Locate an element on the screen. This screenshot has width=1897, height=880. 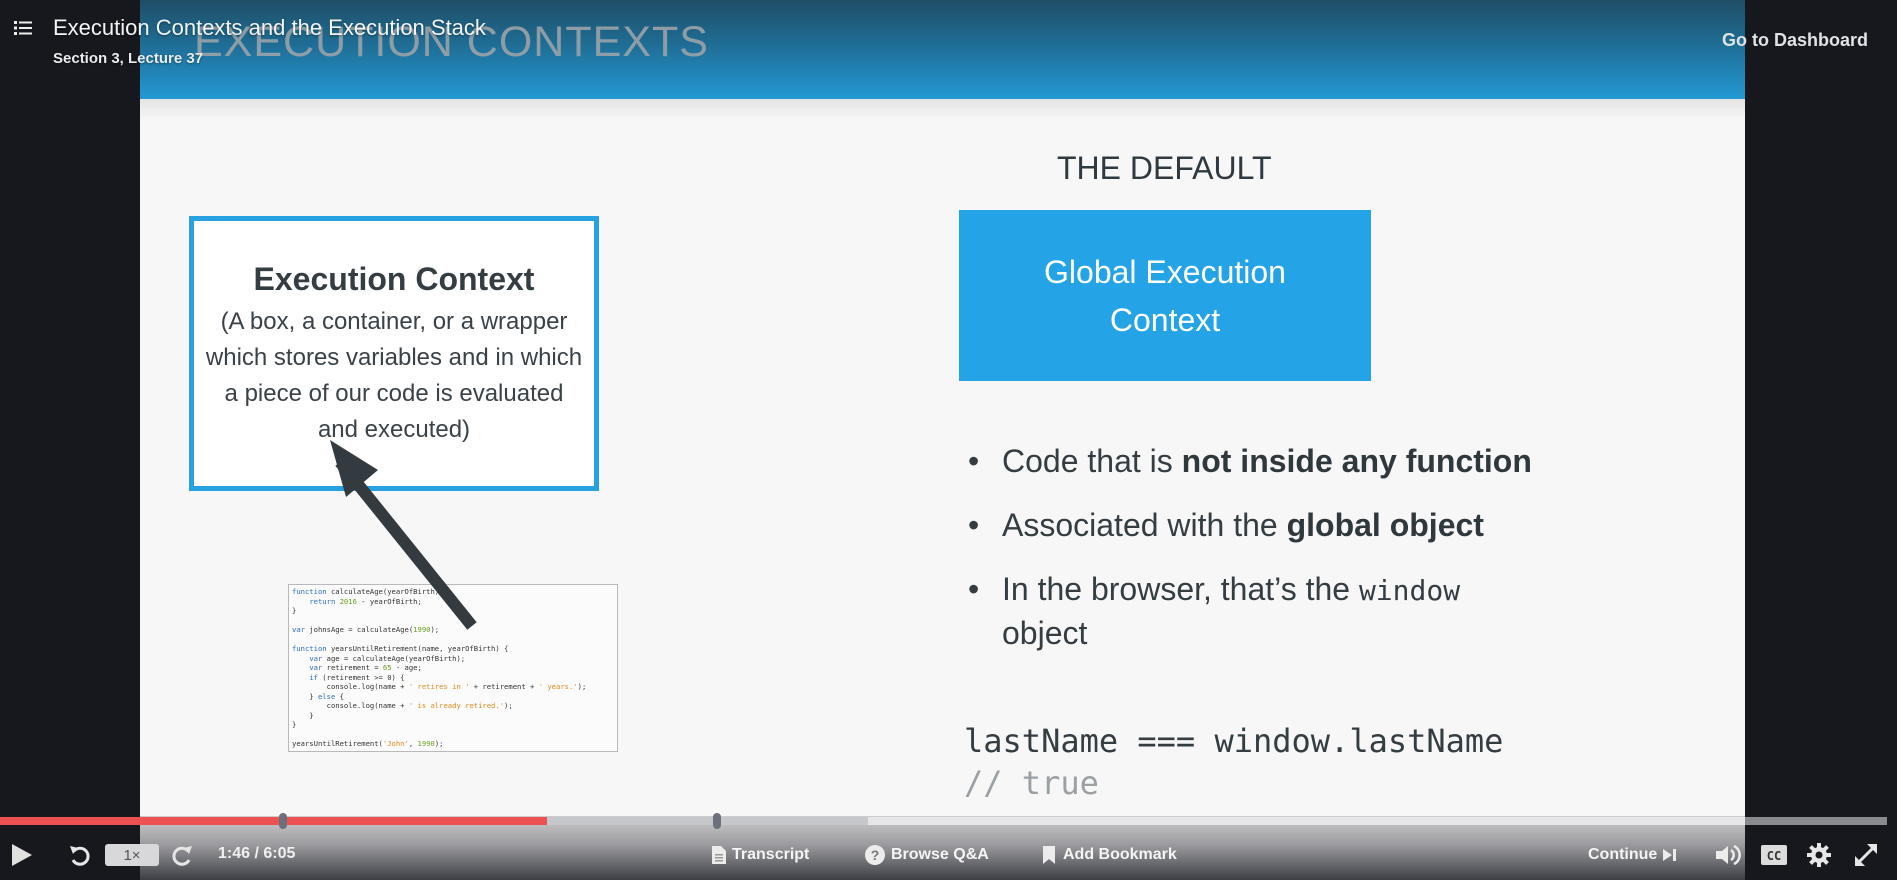
rewind-icon is located at coordinates (80, 856).